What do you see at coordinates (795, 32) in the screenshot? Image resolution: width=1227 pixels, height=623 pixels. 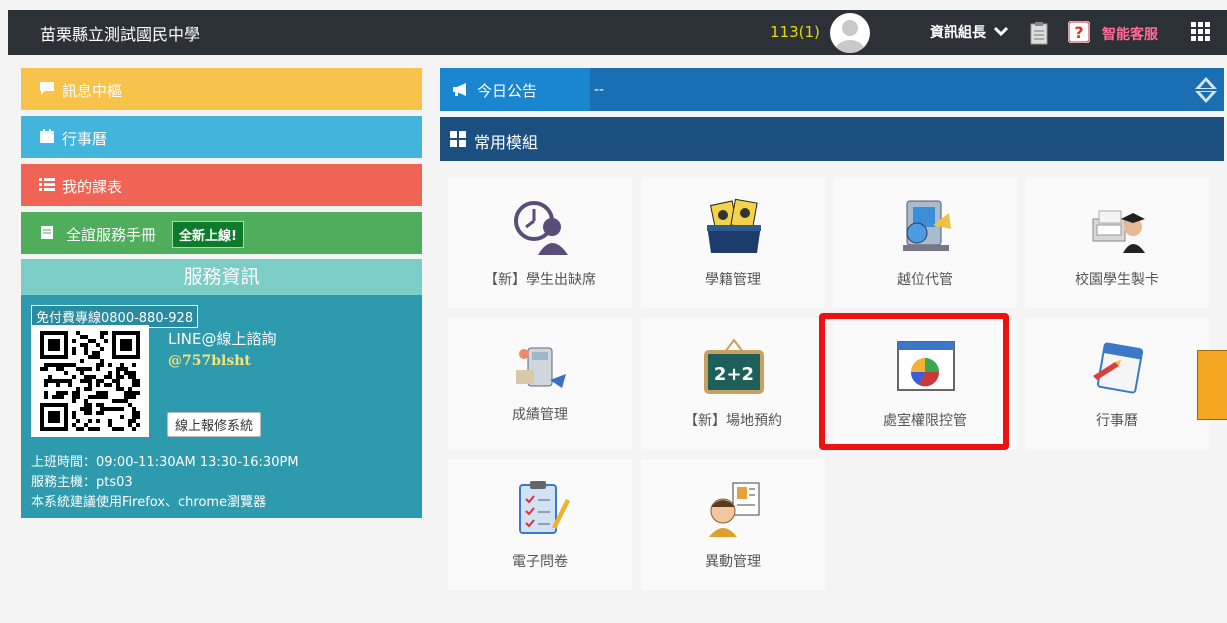 I see `term-label: 113(1)` at bounding box center [795, 32].